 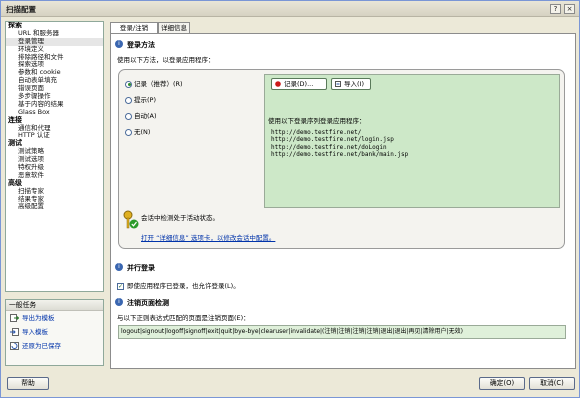 What do you see at coordinates (354, 84) in the screenshot?
I see `import-button-label: 导入(I)` at bounding box center [354, 84].